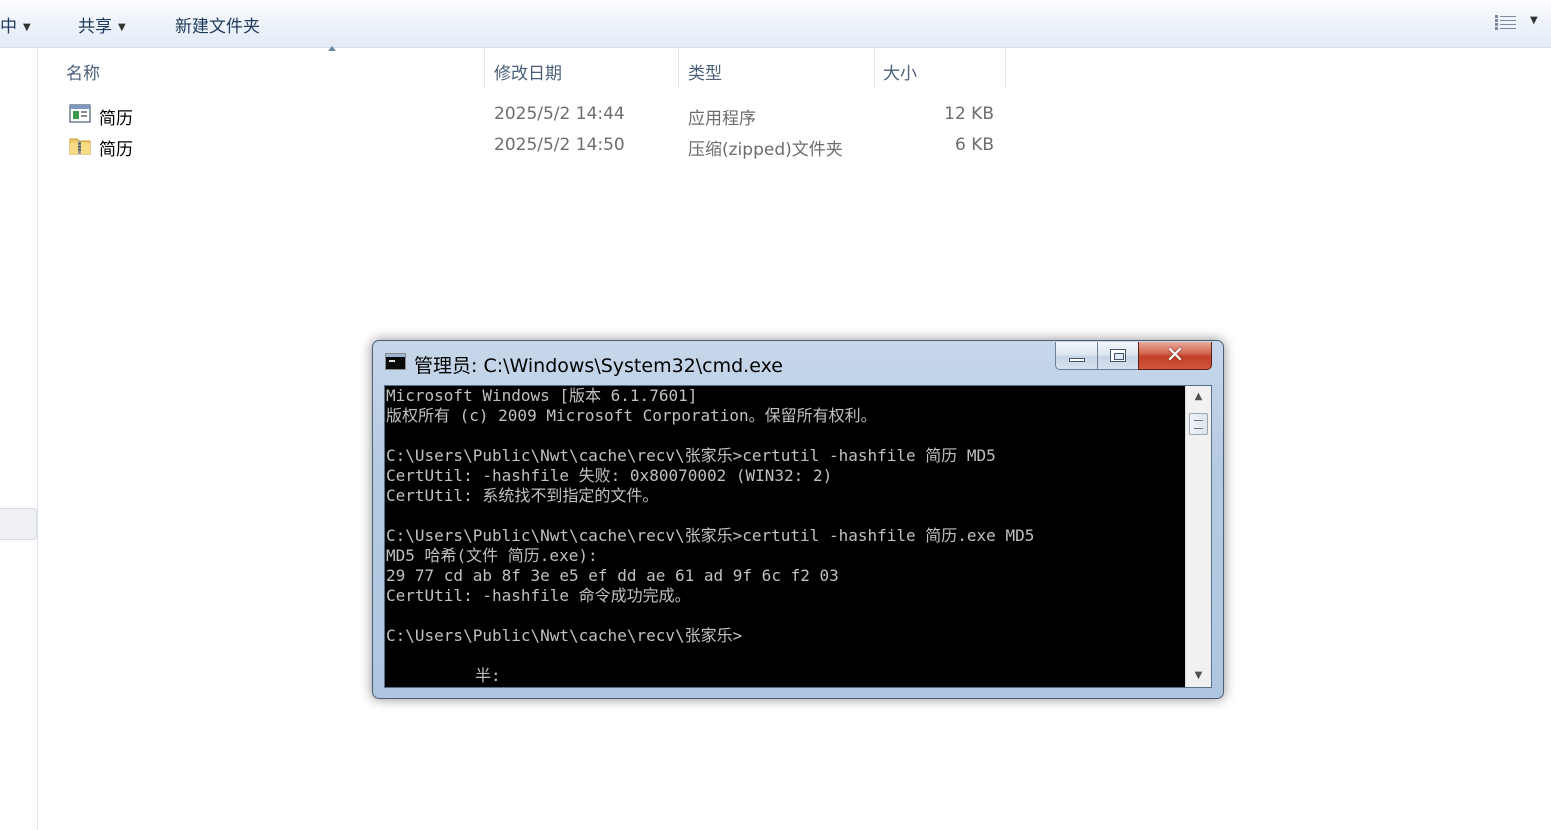  I want to click on details-view-icon, so click(1505, 22).